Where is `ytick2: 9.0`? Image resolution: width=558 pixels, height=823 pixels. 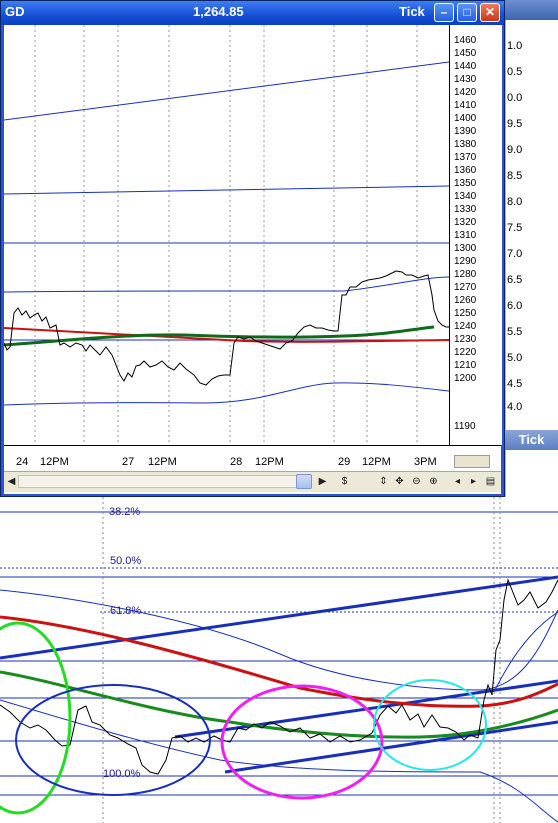 ytick2: 9.0 is located at coordinates (515, 150).